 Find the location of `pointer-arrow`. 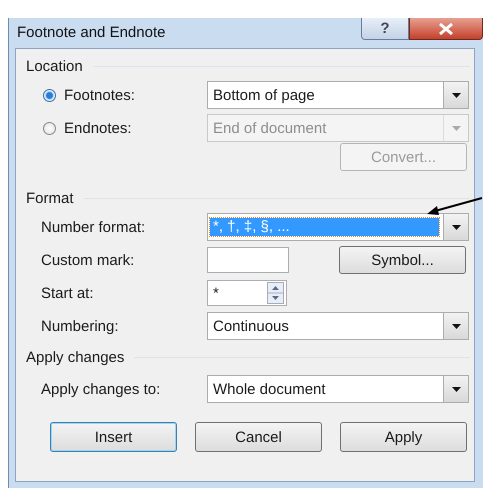

pointer-arrow is located at coordinates (454, 207).